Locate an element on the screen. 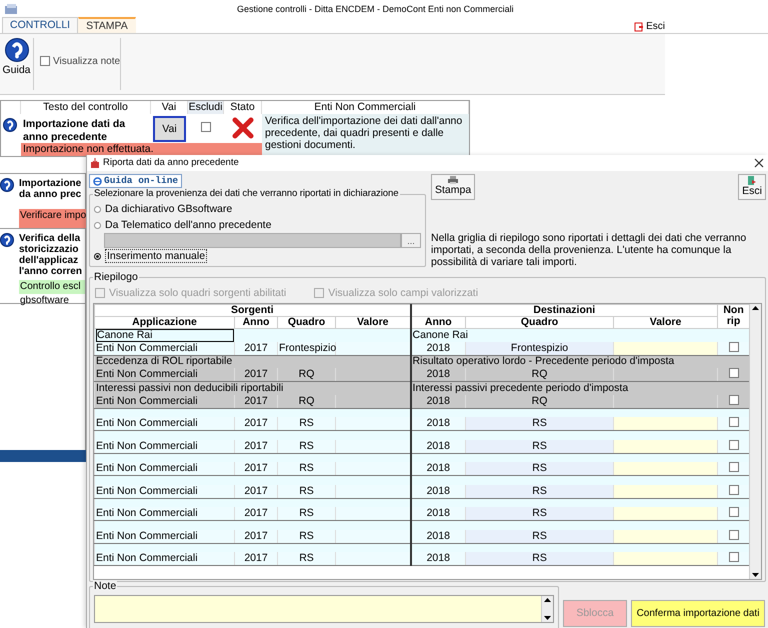 This screenshot has height=628, width=768. radio-label: Inserimento manuale is located at coordinates (156, 256).